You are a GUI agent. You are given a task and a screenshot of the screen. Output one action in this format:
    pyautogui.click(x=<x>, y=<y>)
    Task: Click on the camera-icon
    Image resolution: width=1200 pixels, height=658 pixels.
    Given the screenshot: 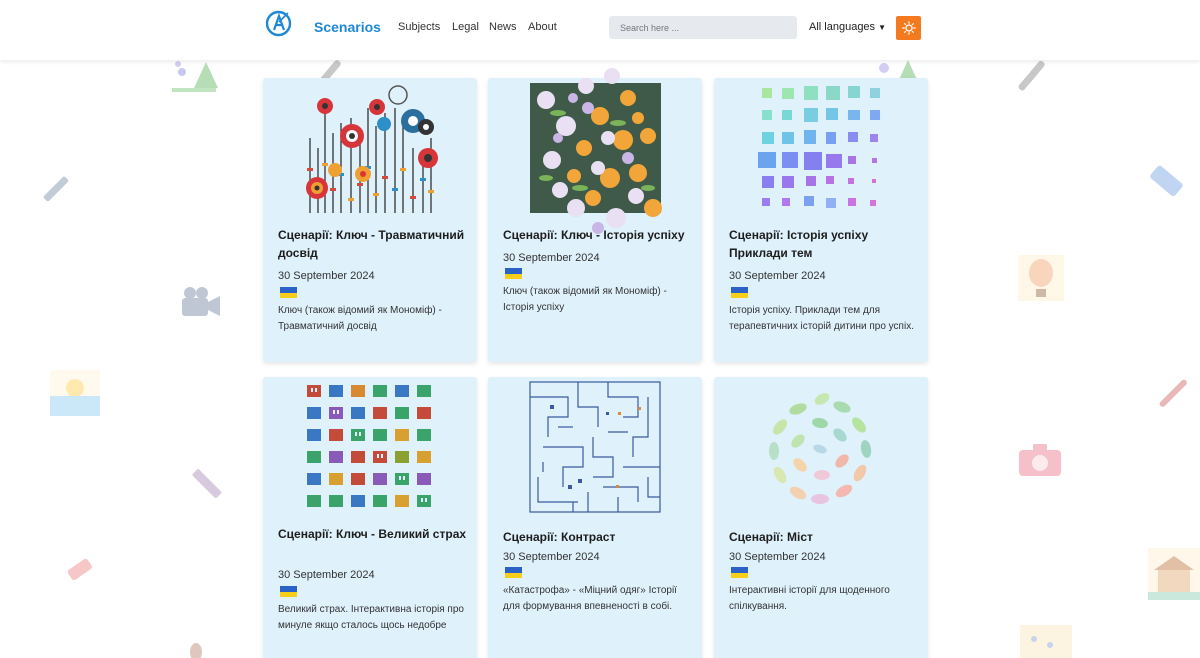 What is the action you would take?
    pyautogui.click(x=1041, y=463)
    